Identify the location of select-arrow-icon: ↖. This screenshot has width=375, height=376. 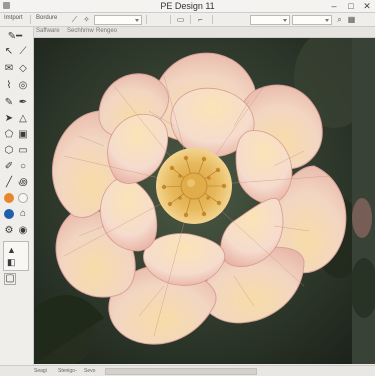
(9, 52).